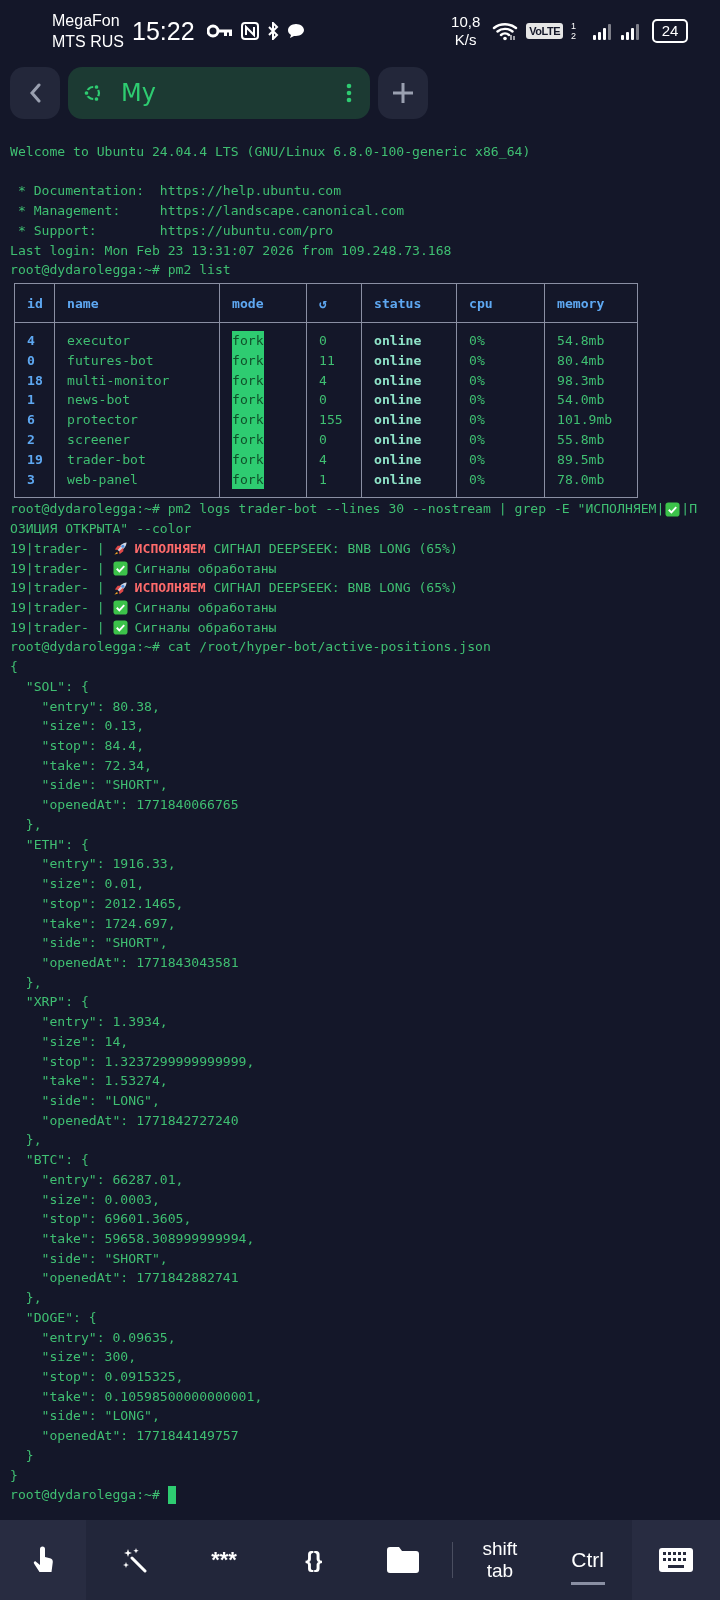 The height and width of the screenshot is (1600, 720). Describe the element at coordinates (313, 1560) in the screenshot. I see `toolbar-key: {}` at that location.